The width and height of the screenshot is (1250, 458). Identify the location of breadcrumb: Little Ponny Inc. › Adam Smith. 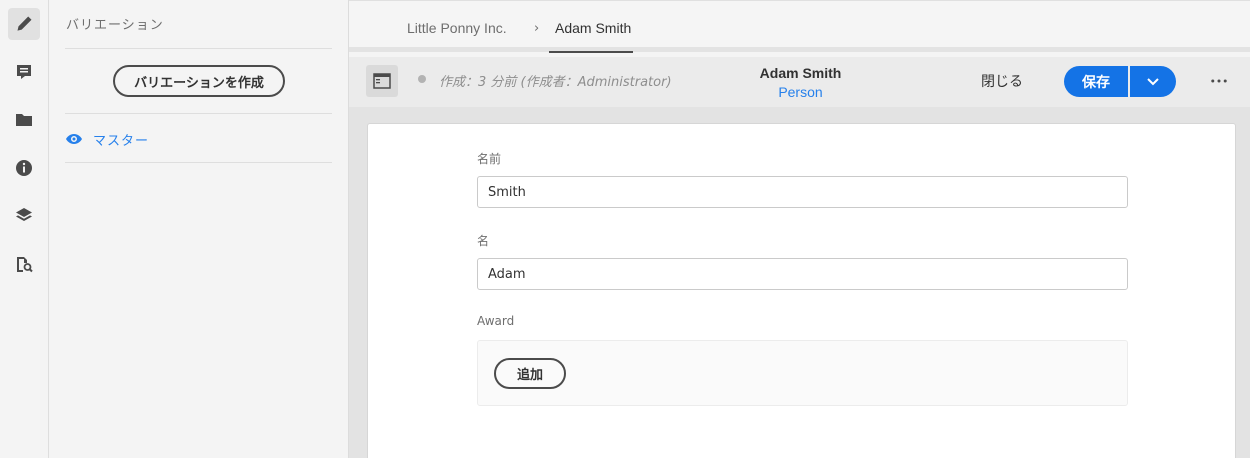
(799, 26).